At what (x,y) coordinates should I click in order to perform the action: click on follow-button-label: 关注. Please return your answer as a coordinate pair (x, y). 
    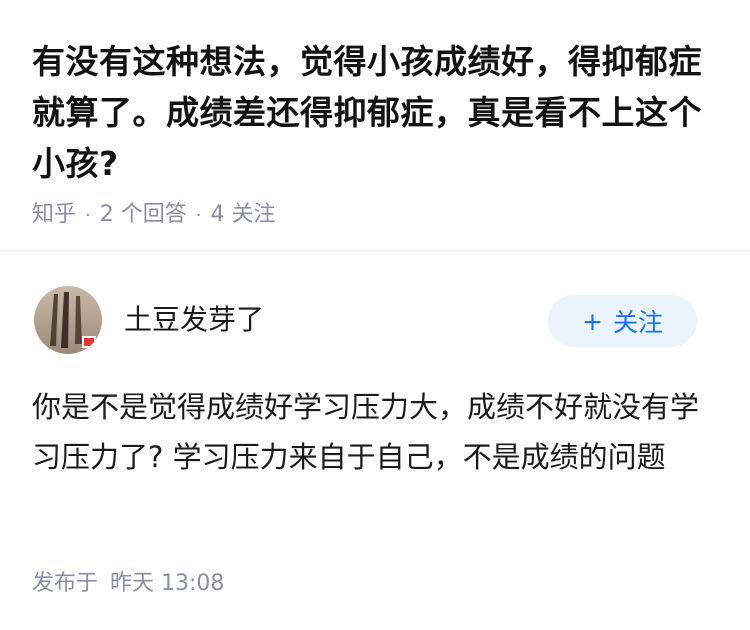
    Looking at the image, I should click on (637, 322).